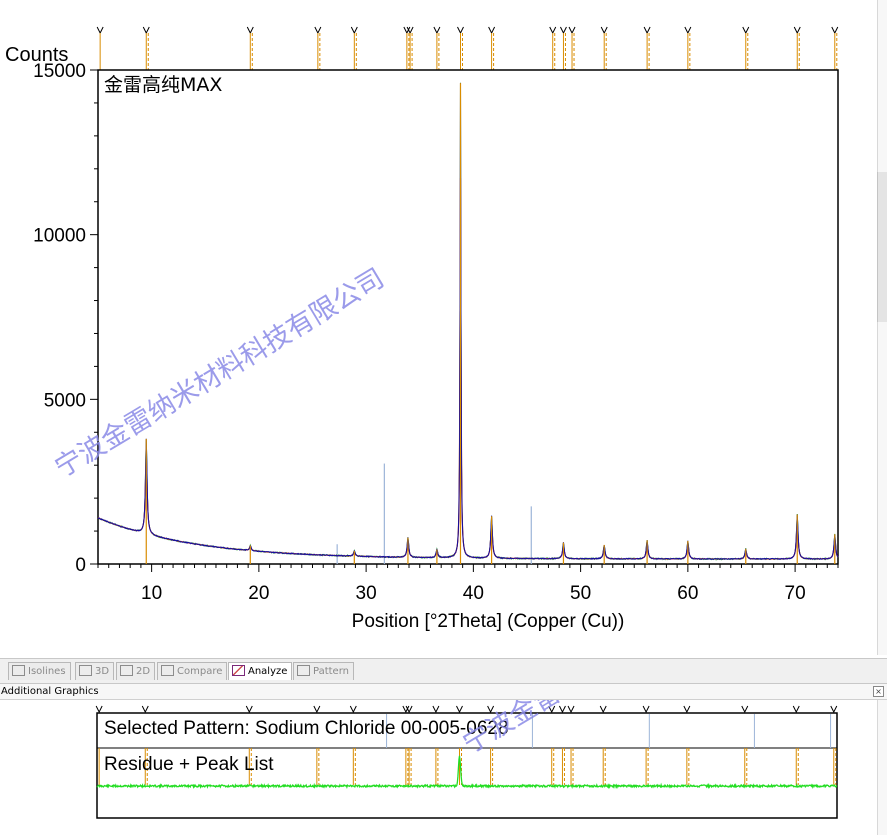  I want to click on y-tick-label-0: 0, so click(80, 565).